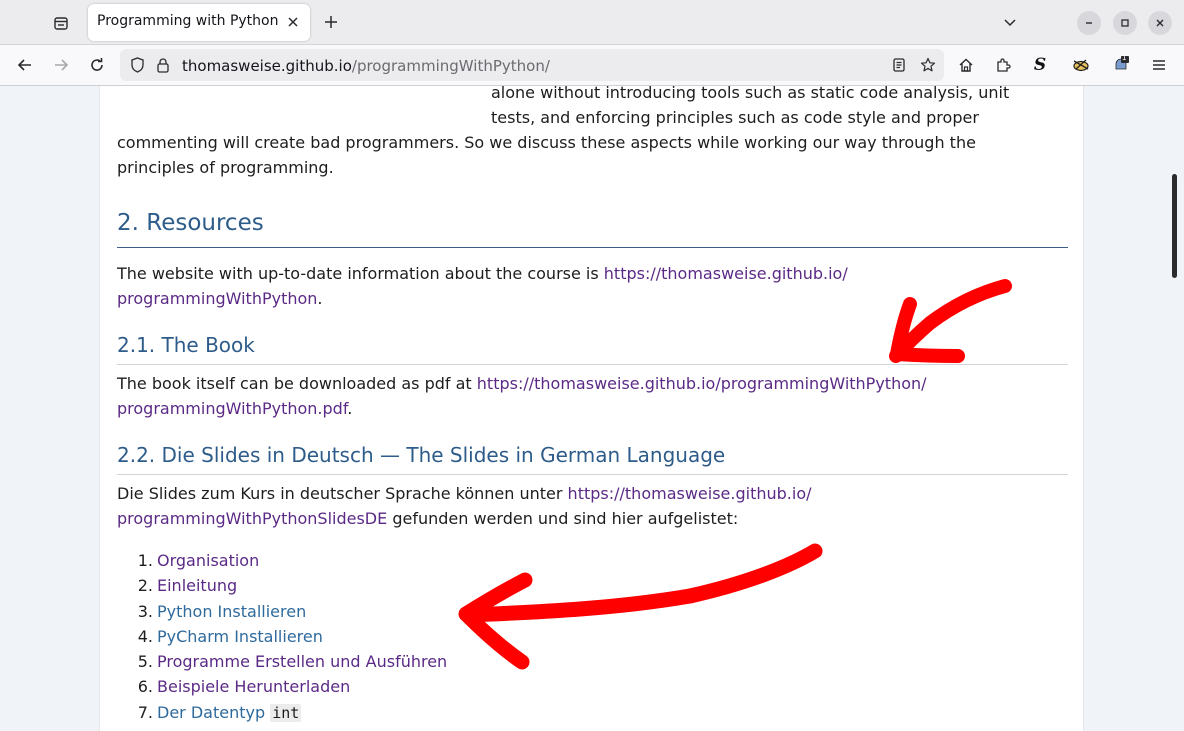 This screenshot has width=1184, height=731. I want to click on home-icon, so click(966, 65).